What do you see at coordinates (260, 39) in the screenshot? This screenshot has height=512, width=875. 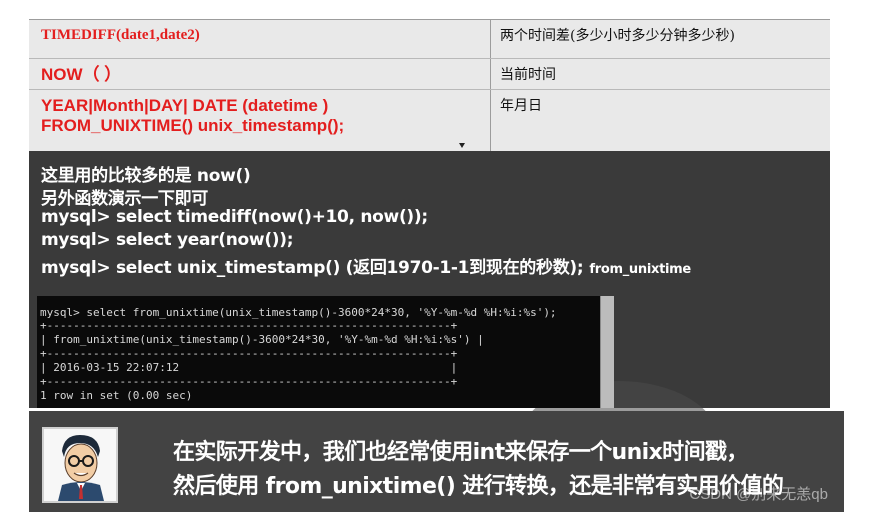 I see `function-cell: TIMEDIFF(date1,date2)` at bounding box center [260, 39].